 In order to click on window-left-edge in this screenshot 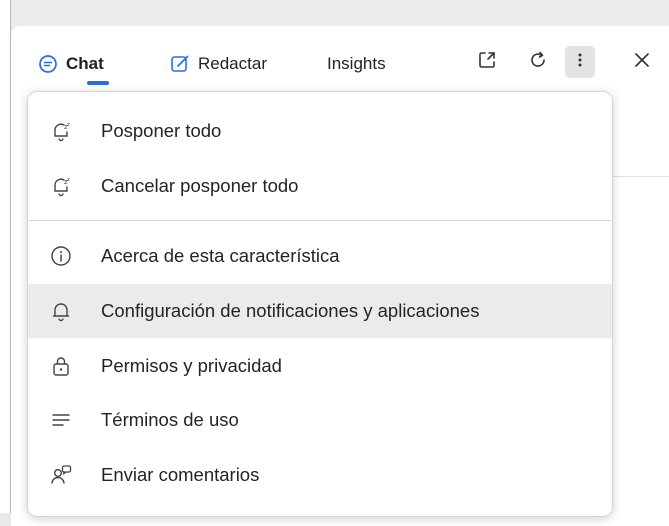, I will do `click(5, 256)`.